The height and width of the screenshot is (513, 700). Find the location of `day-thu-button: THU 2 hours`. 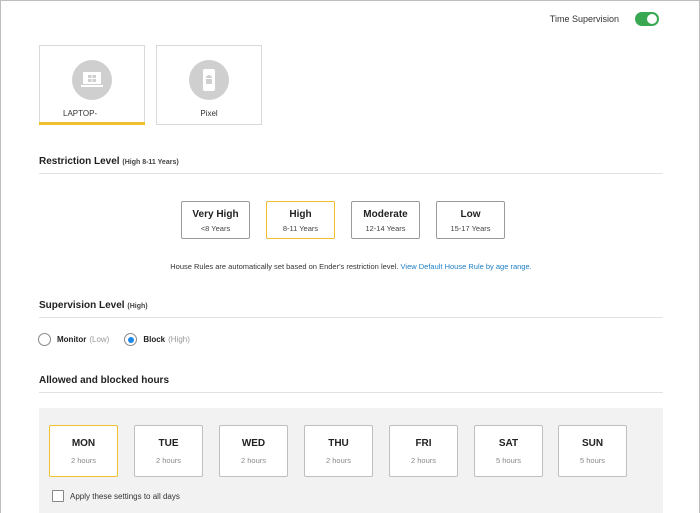

day-thu-button: THU 2 hours is located at coordinates (338, 451).